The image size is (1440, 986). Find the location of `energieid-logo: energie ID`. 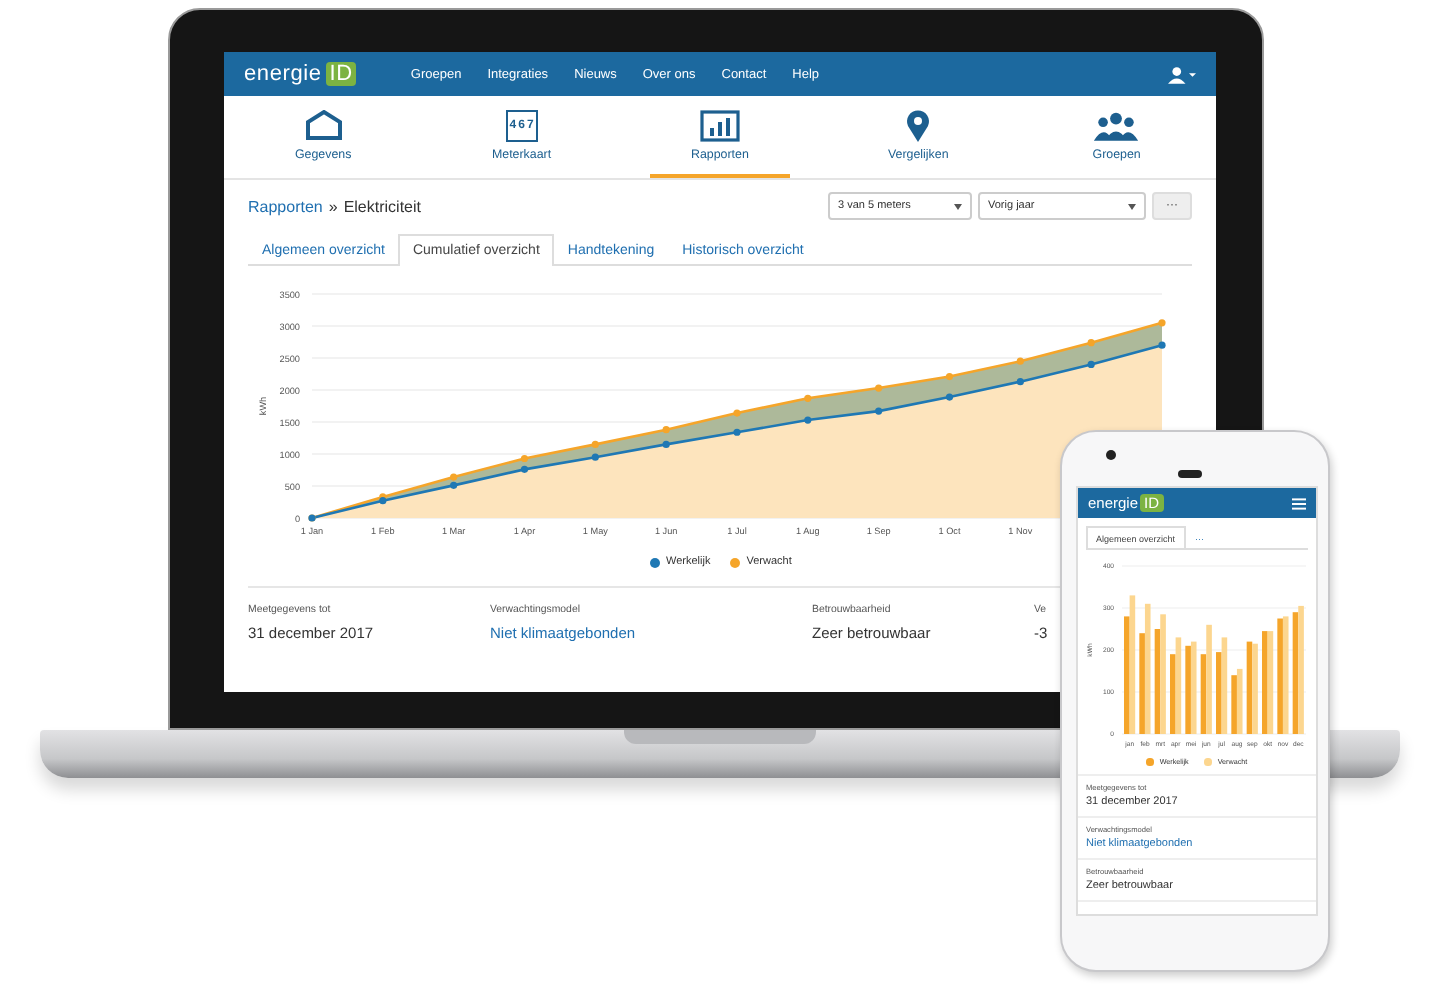

energieid-logo: energie ID is located at coordinates (300, 74).